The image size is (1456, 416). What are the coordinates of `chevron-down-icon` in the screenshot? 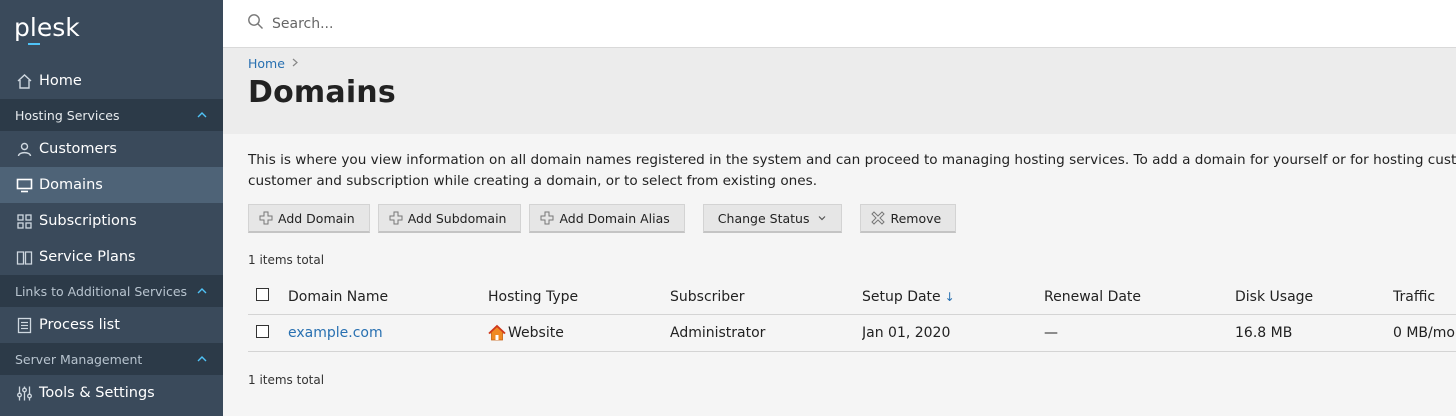 It's located at (822, 218).